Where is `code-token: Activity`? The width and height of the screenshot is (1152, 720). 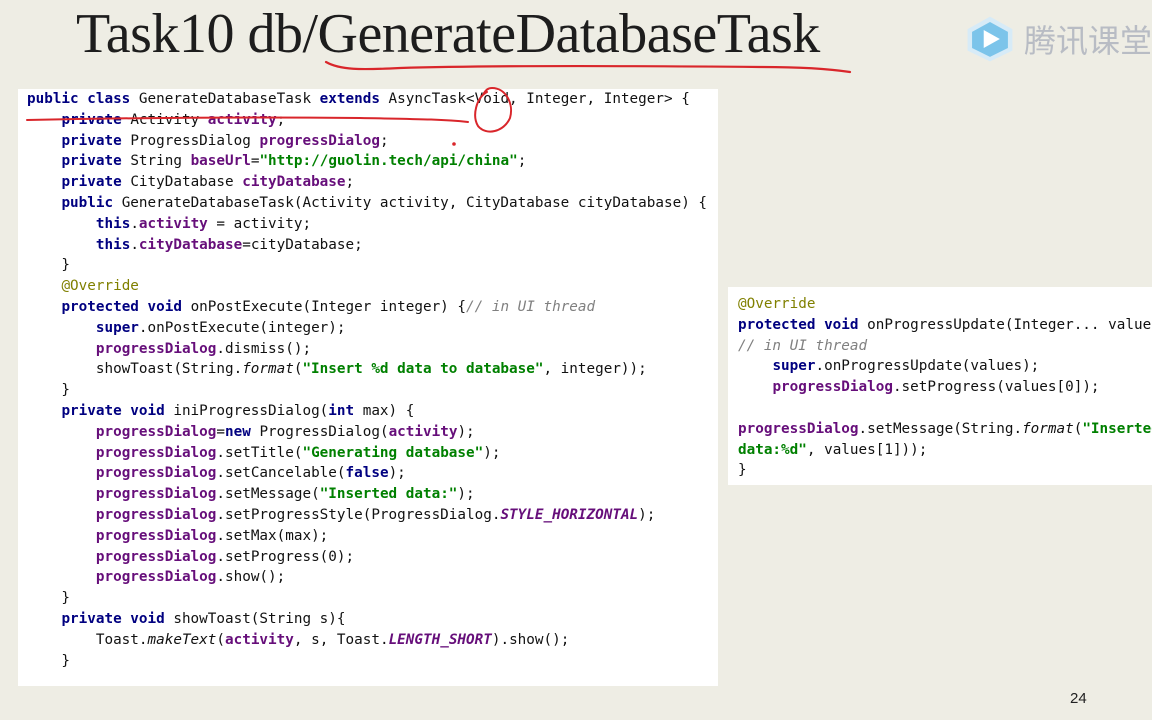
code-token: Activity is located at coordinates (169, 119).